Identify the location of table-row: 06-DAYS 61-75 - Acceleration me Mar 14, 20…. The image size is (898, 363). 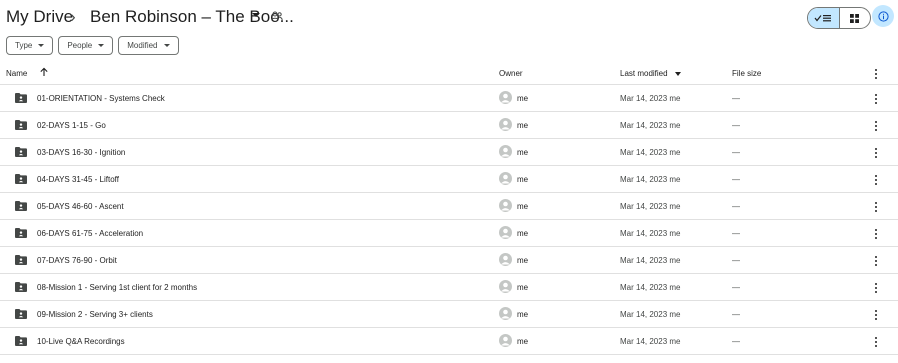
(449, 233).